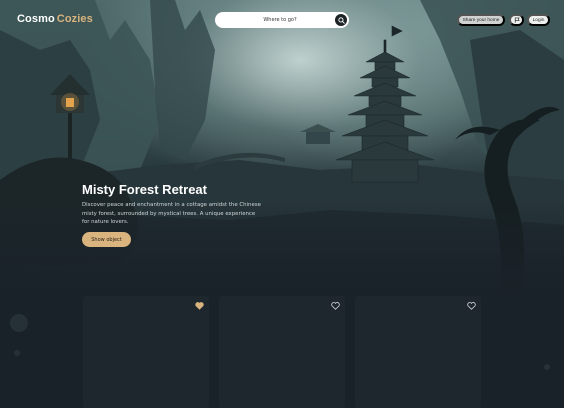  I want to click on login-button: Login, so click(538, 20).